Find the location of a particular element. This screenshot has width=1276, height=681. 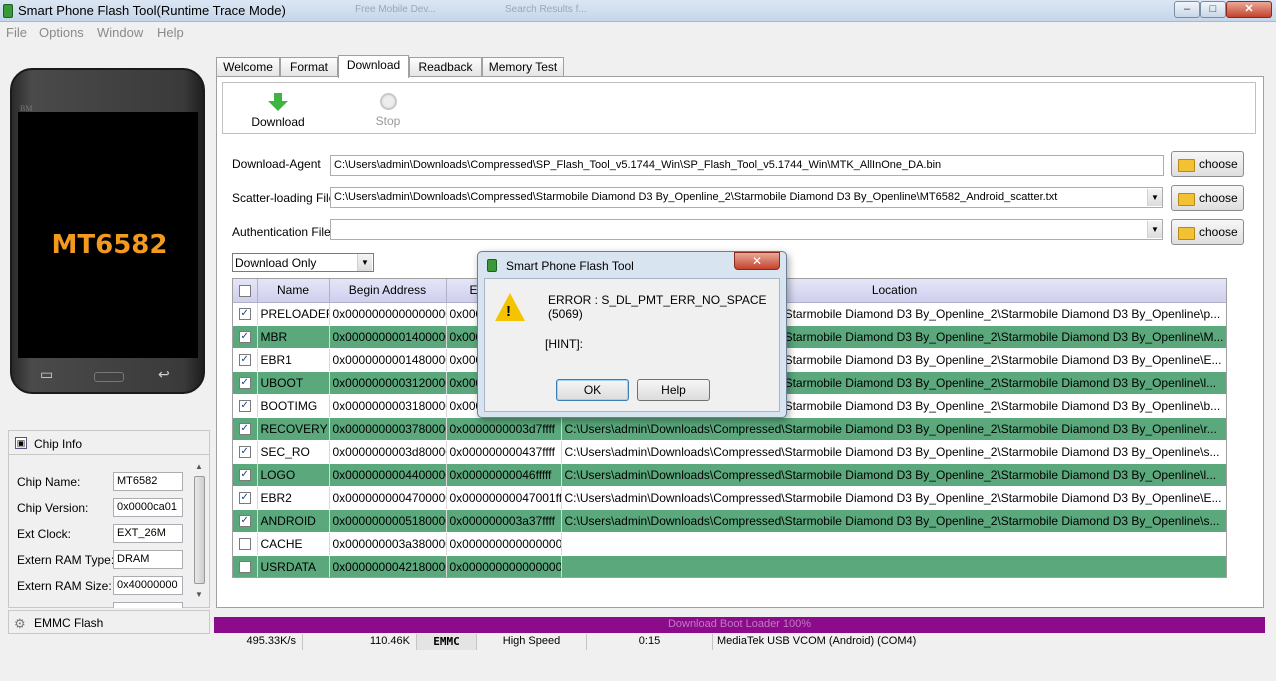

maximize-button: □ is located at coordinates (1213, 9).